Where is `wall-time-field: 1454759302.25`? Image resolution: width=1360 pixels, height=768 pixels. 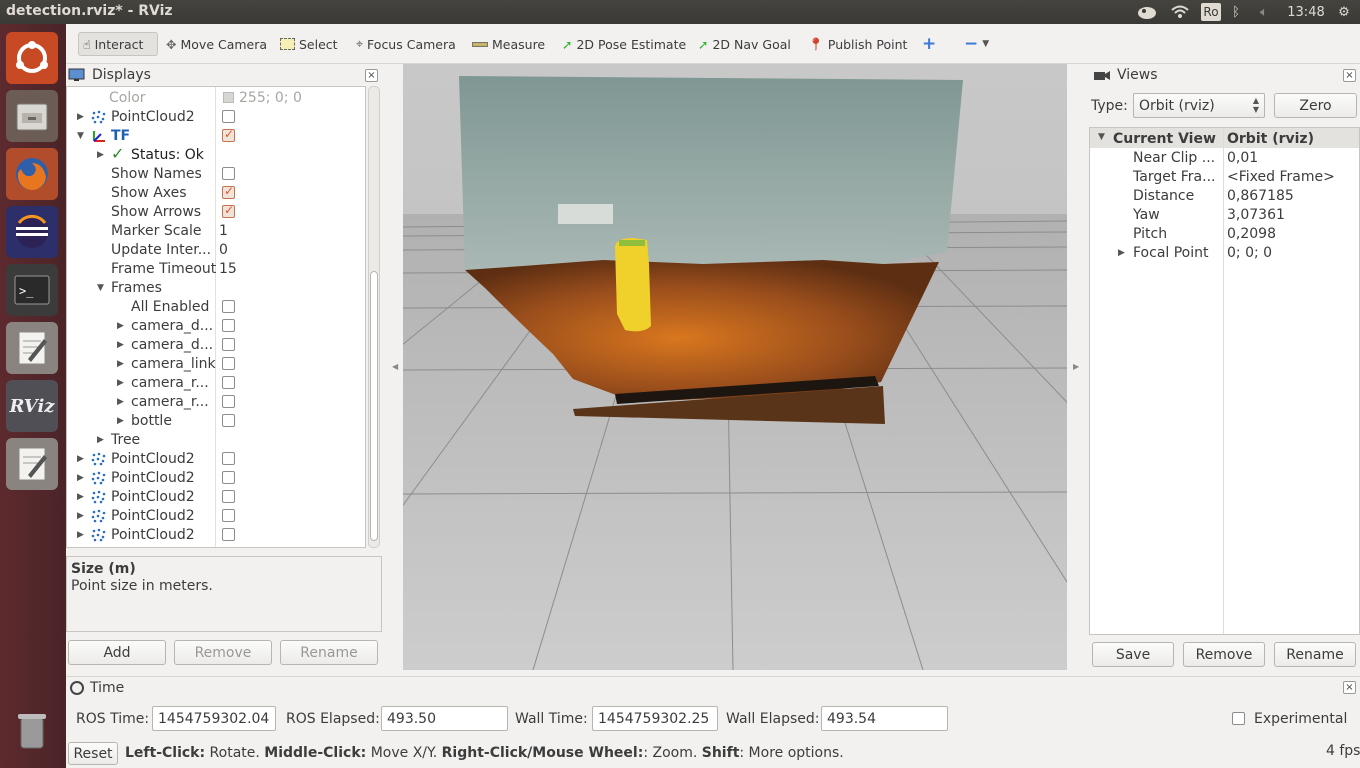 wall-time-field: 1454759302.25 is located at coordinates (655, 718).